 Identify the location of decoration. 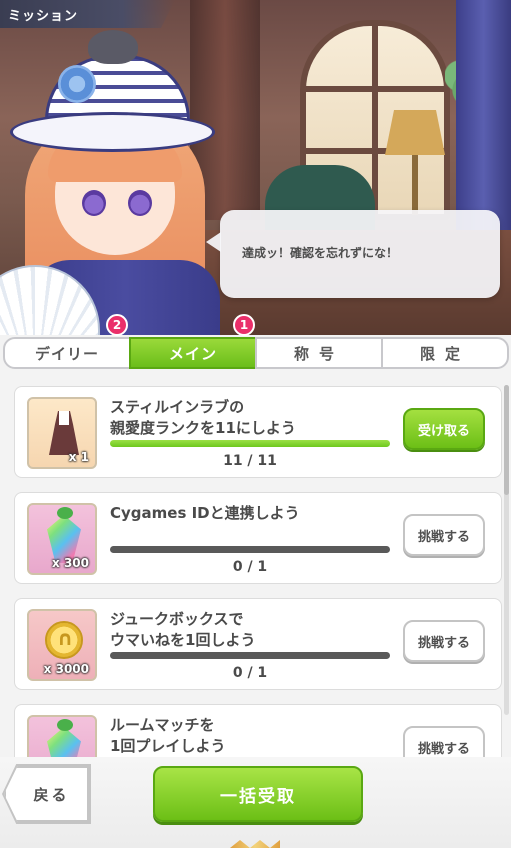
(255, 844).